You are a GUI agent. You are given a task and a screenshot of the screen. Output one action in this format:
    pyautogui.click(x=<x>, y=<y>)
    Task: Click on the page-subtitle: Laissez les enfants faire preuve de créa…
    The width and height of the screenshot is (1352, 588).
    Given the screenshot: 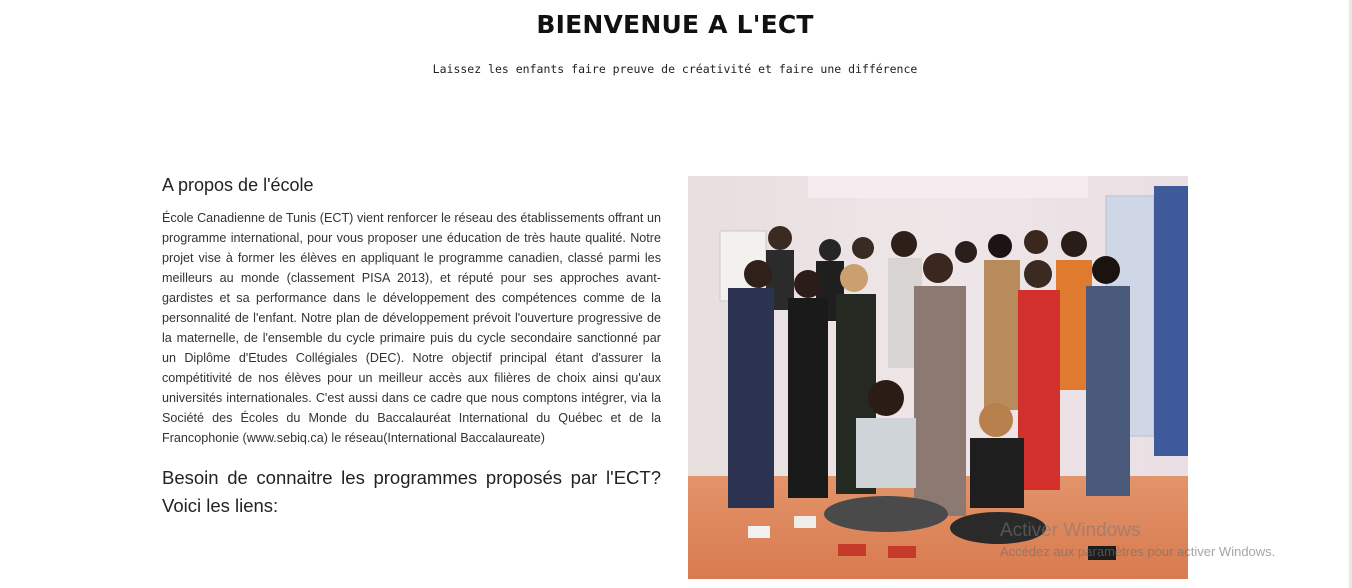 What is the action you would take?
    pyautogui.click(x=675, y=69)
    